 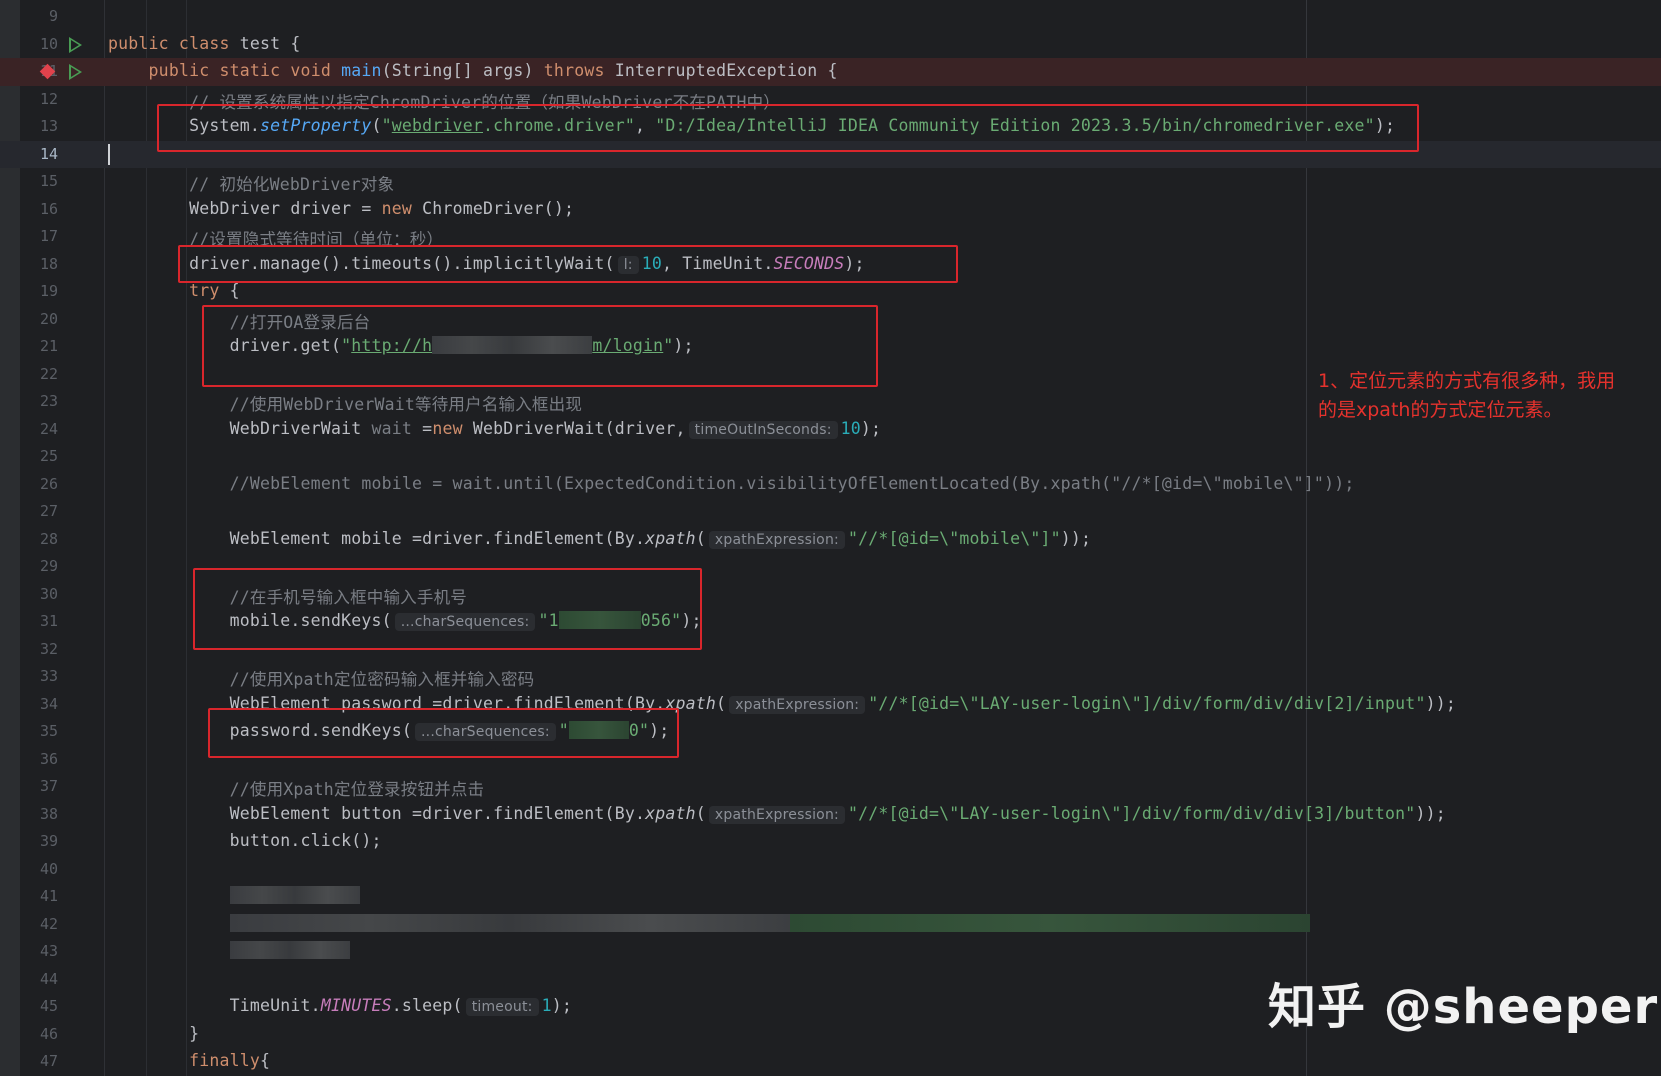 I want to click on code-text: button.click();, so click(x=245, y=840).